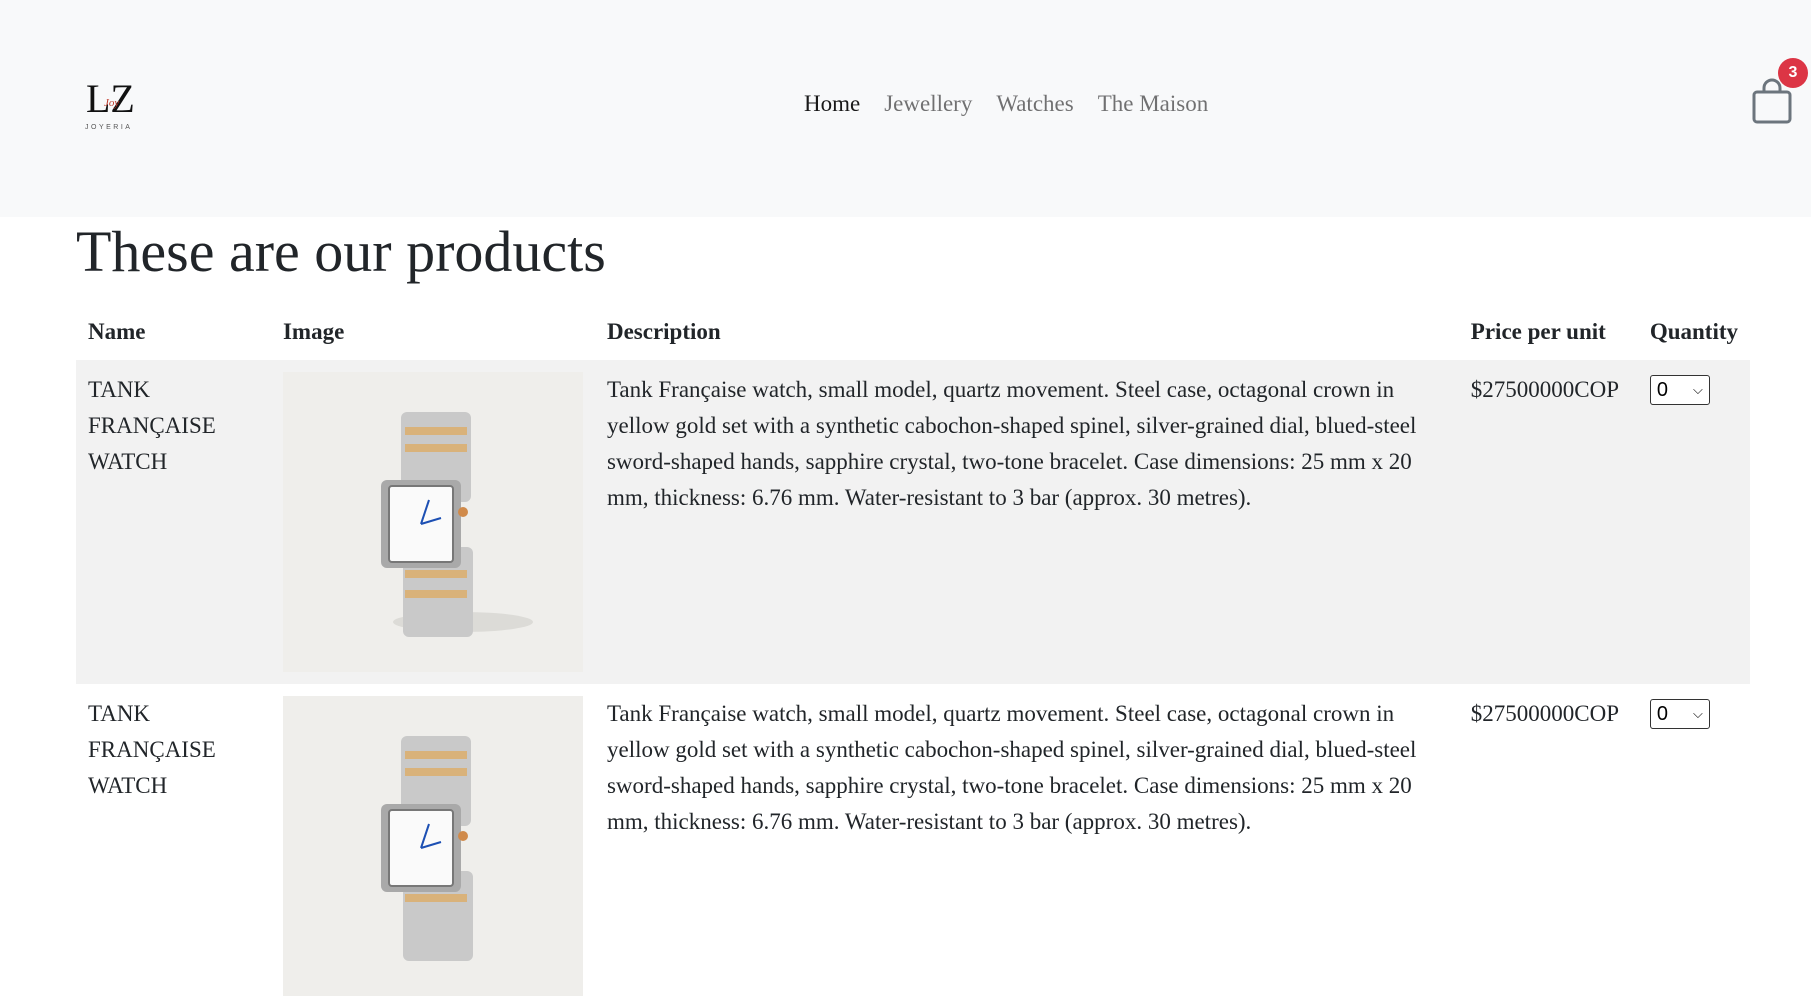 The image size is (1811, 1008). I want to click on header-quantity: Quantity, so click(1693, 331).